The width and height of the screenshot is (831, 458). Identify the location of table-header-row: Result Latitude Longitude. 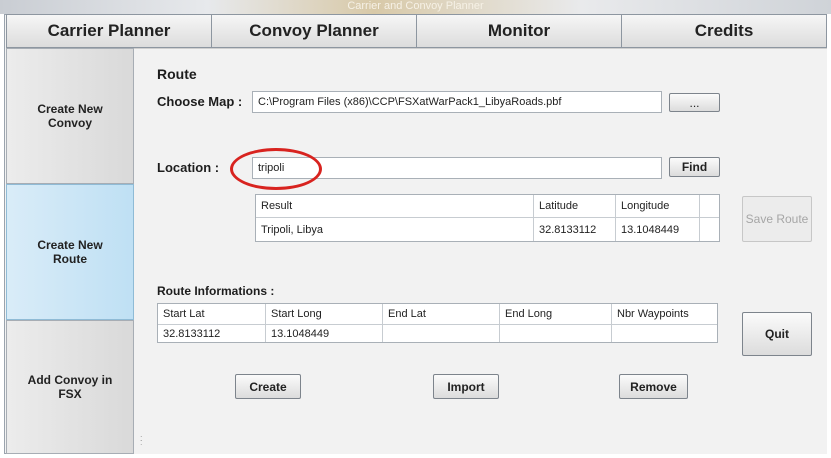
(487, 206).